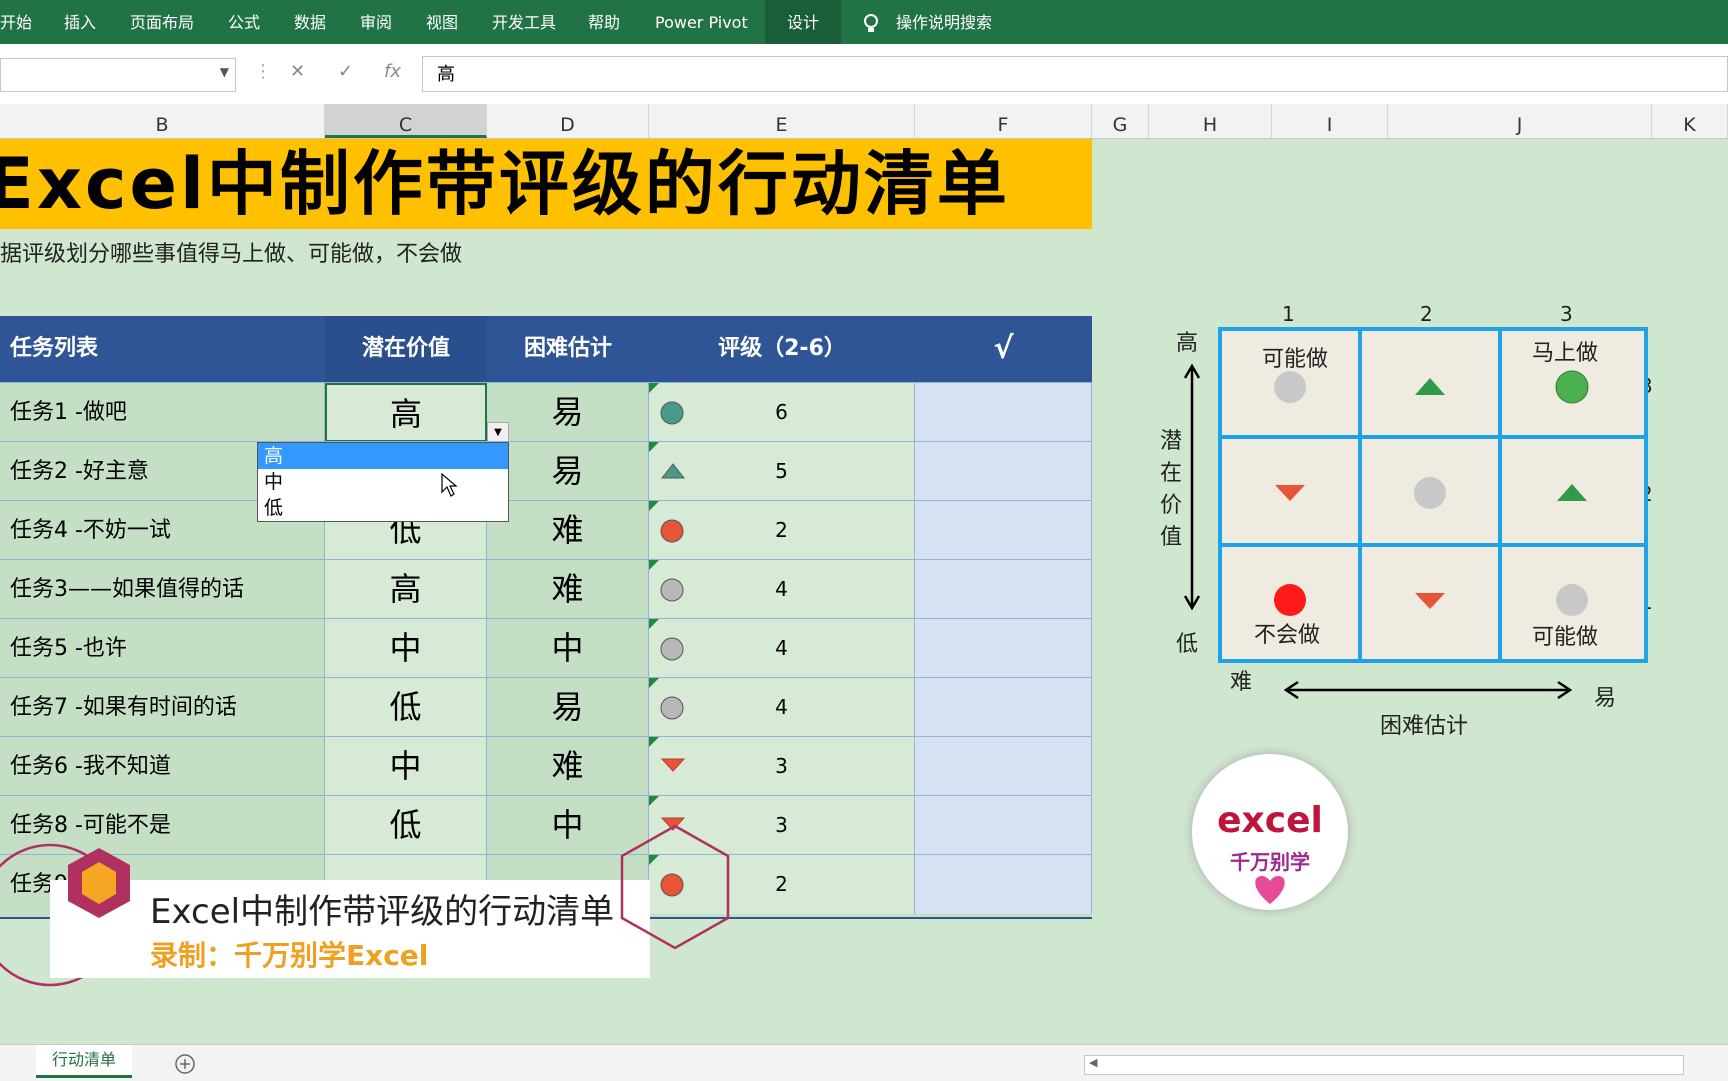 This screenshot has width=1728, height=1081. What do you see at coordinates (162, 22) in the screenshot?
I see `tab-page-layout: 页面布局` at bounding box center [162, 22].